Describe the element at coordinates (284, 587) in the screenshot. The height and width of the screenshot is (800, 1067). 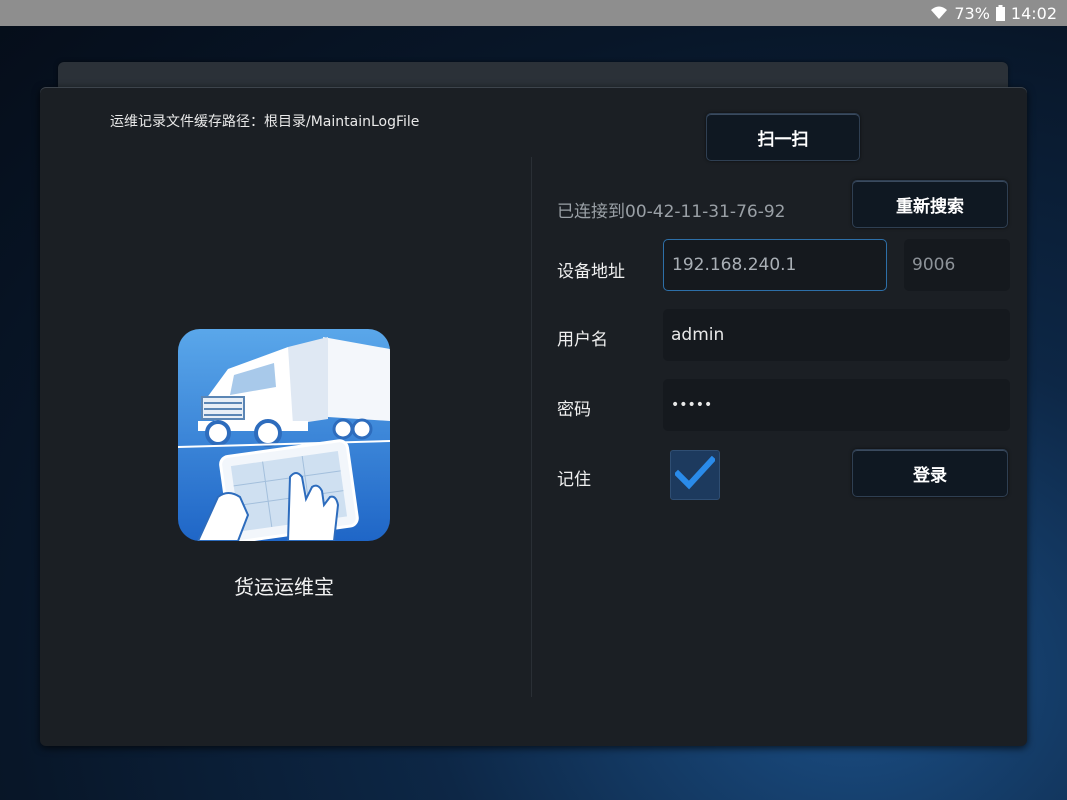
I see `app-name: 货运运维宝` at that location.